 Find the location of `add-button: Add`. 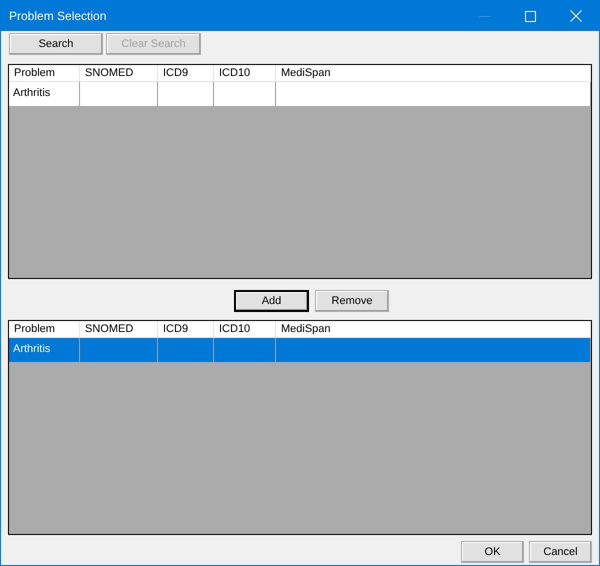

add-button: Add is located at coordinates (271, 301).